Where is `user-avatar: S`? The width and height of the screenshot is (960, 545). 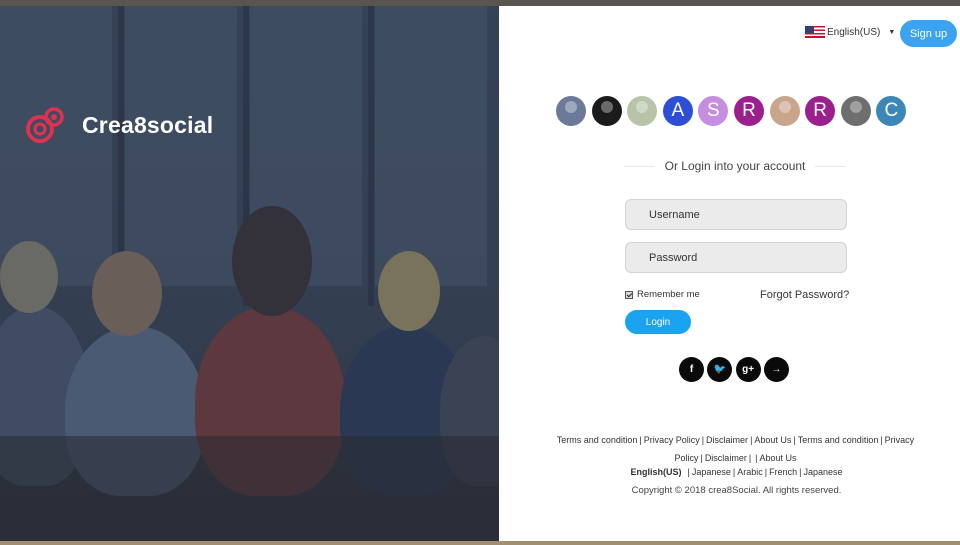
user-avatar: S is located at coordinates (713, 111).